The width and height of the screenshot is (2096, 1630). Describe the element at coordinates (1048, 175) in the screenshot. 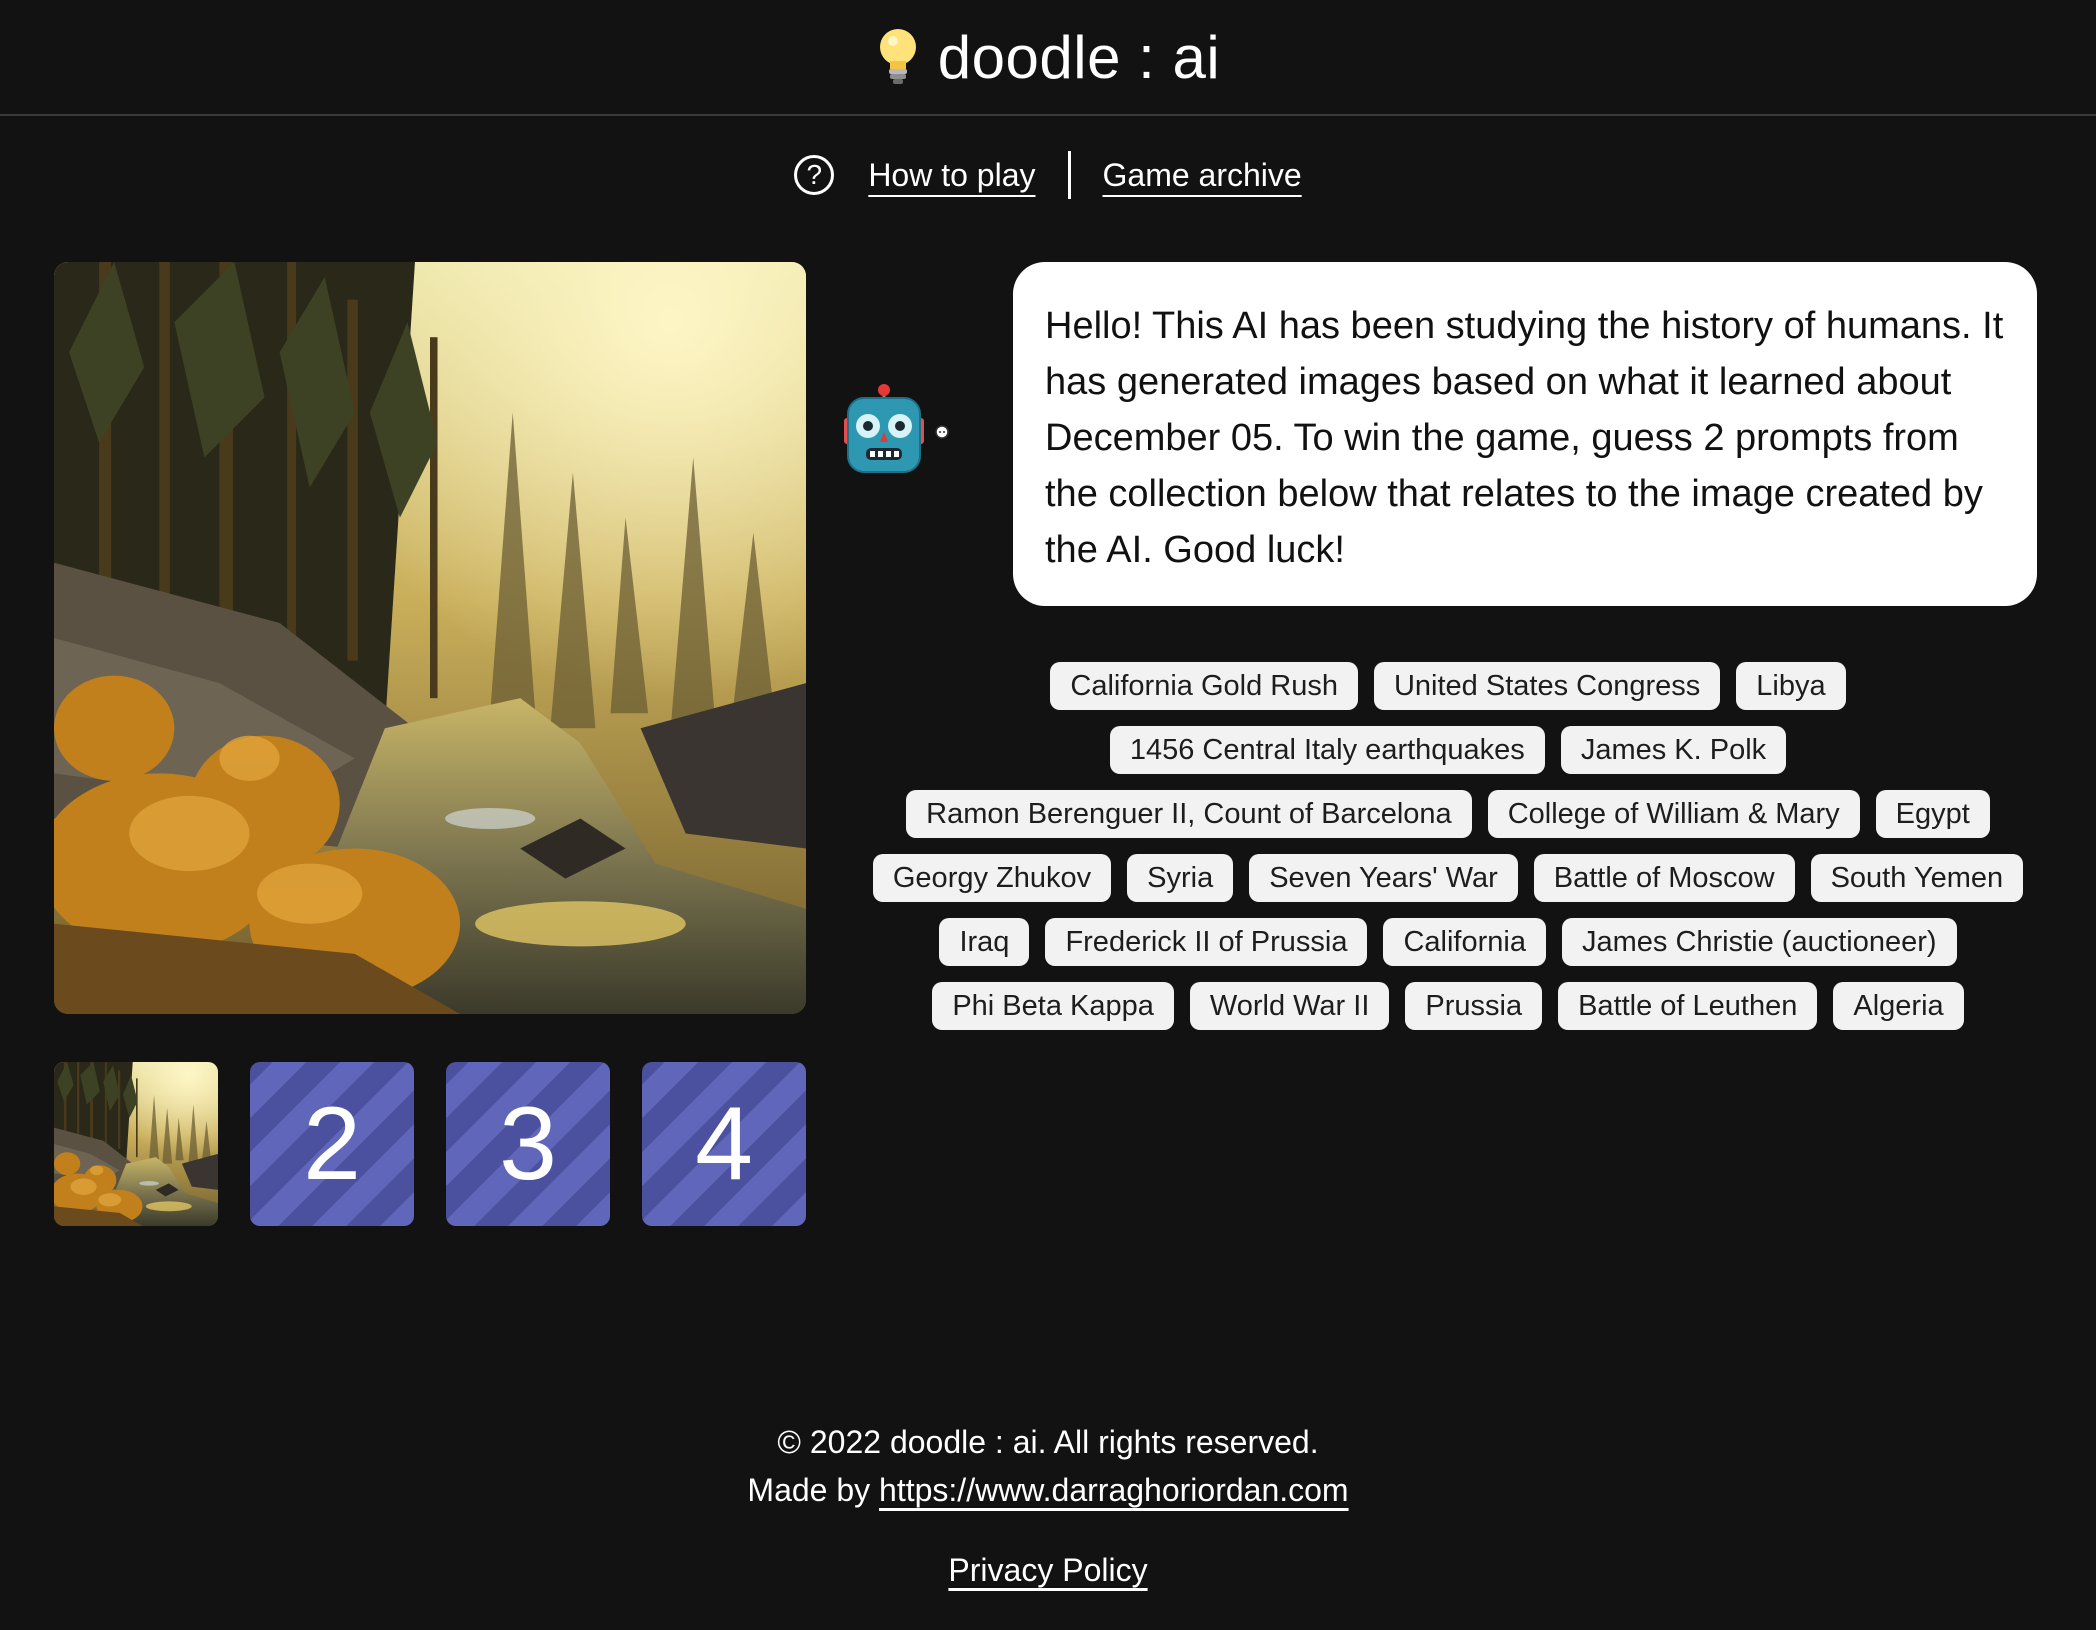

I see `top-nav: ? How to play Game archive` at that location.